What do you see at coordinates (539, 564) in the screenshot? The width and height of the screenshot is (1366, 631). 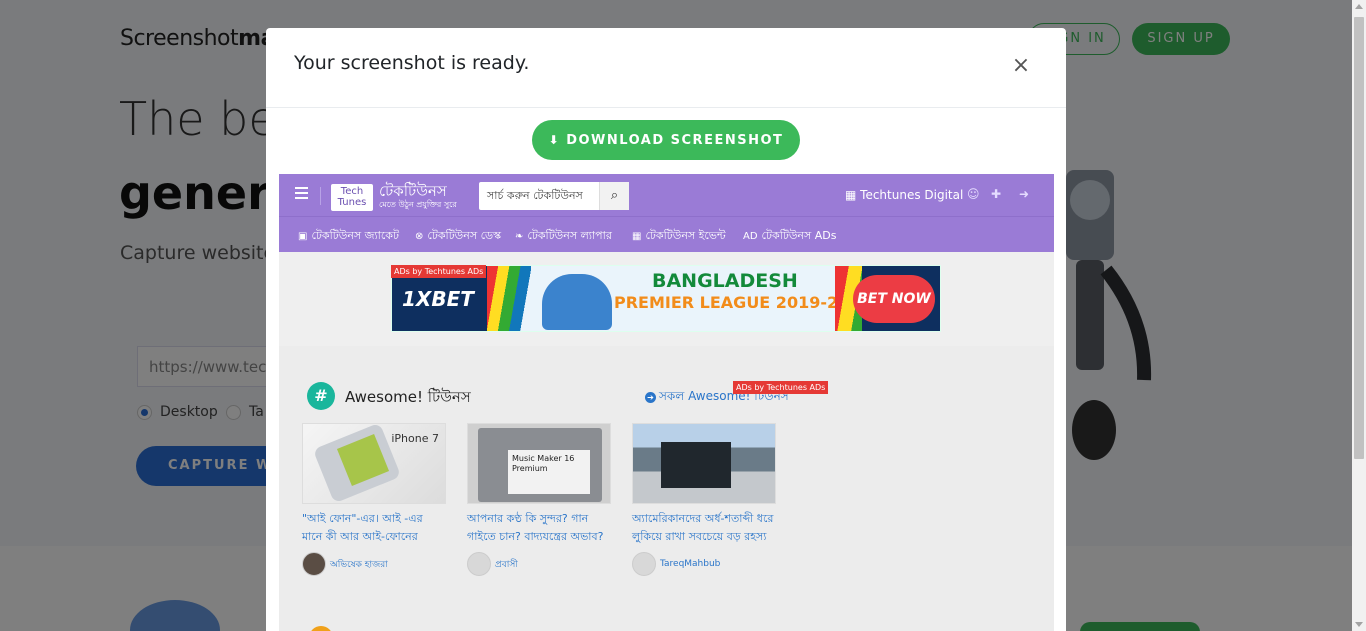 I see `article-author: প্রবাসী` at bounding box center [539, 564].